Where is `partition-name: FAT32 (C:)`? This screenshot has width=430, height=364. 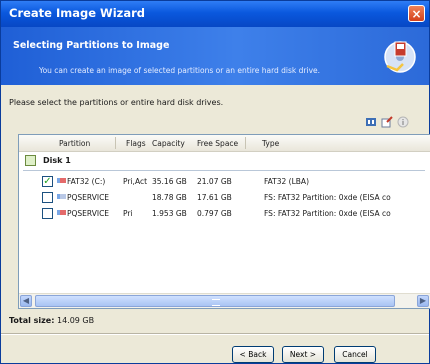
partition-name: FAT32 (C:) is located at coordinates (86, 181).